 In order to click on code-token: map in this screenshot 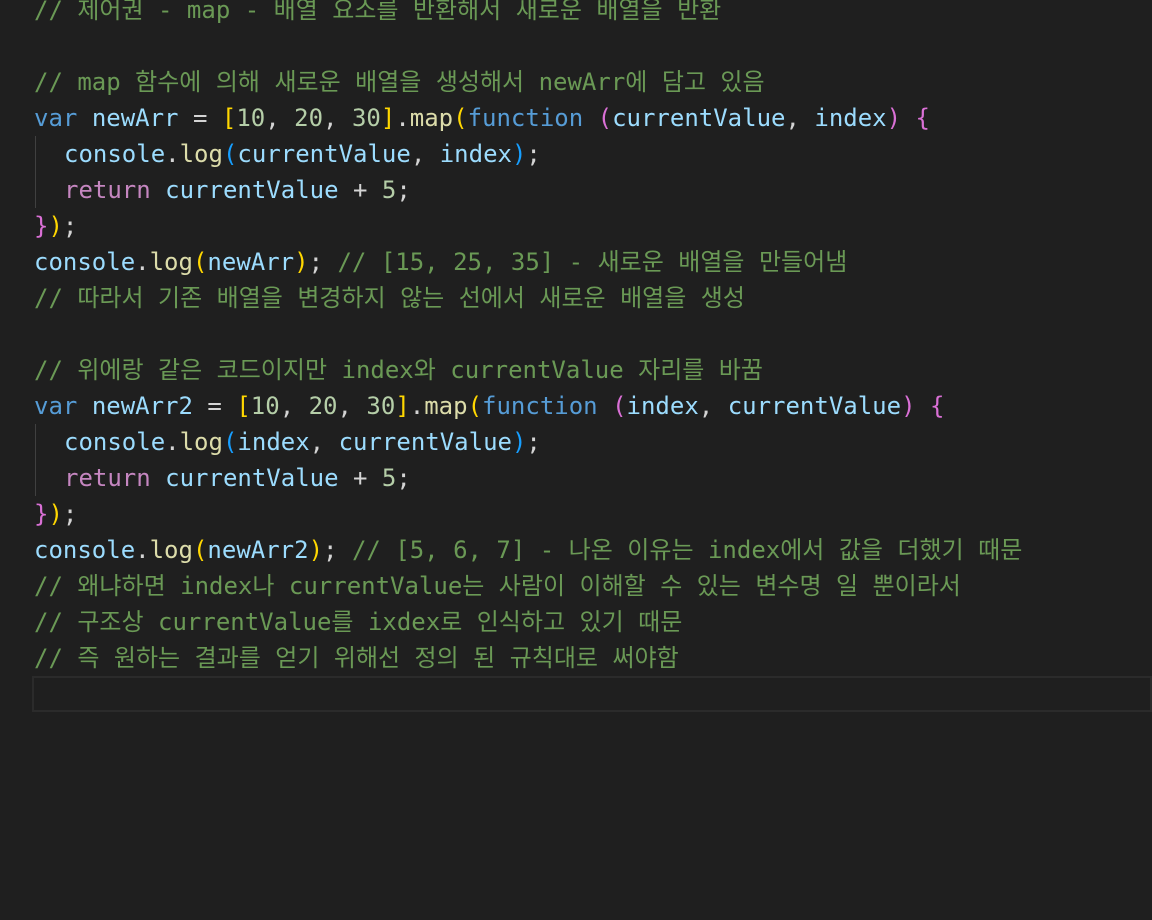, I will do `click(431, 118)`.